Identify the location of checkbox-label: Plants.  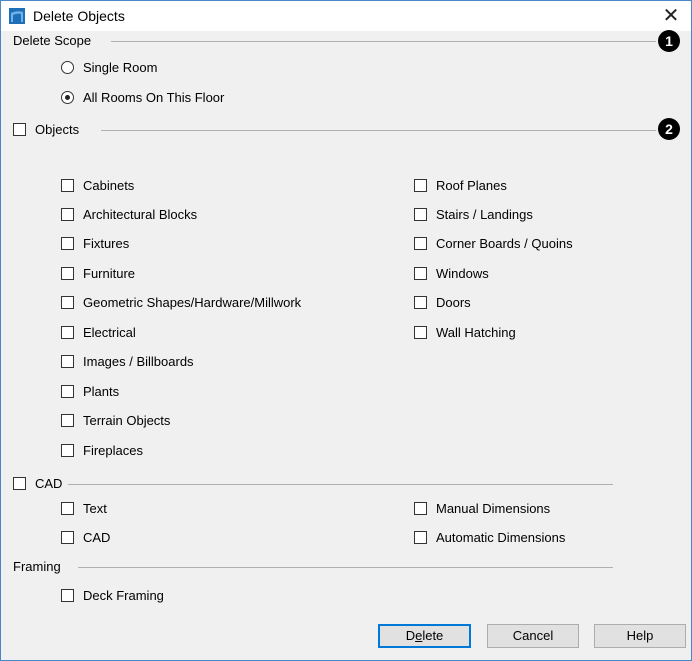
(101, 391).